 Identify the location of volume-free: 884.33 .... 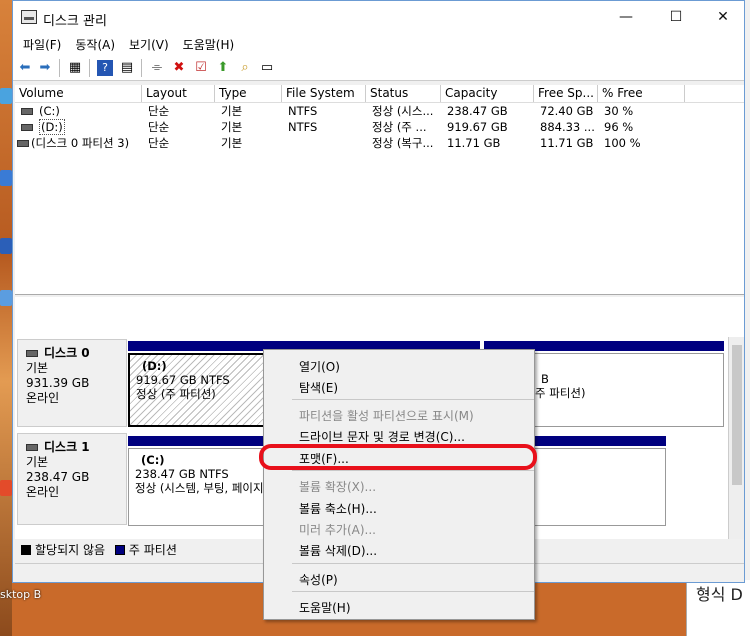
(567, 127).